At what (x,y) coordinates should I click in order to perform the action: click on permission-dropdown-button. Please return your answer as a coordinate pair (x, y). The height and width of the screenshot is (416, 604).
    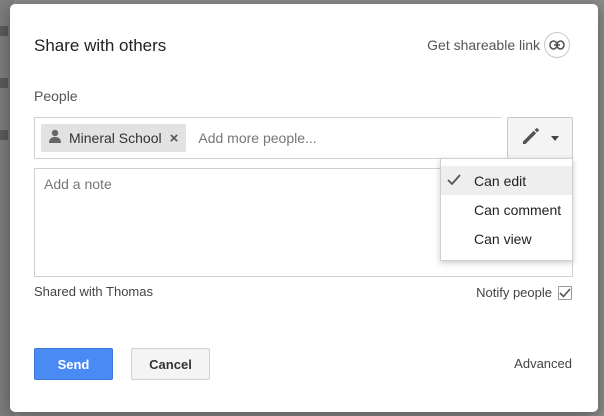
    Looking at the image, I should click on (540, 138).